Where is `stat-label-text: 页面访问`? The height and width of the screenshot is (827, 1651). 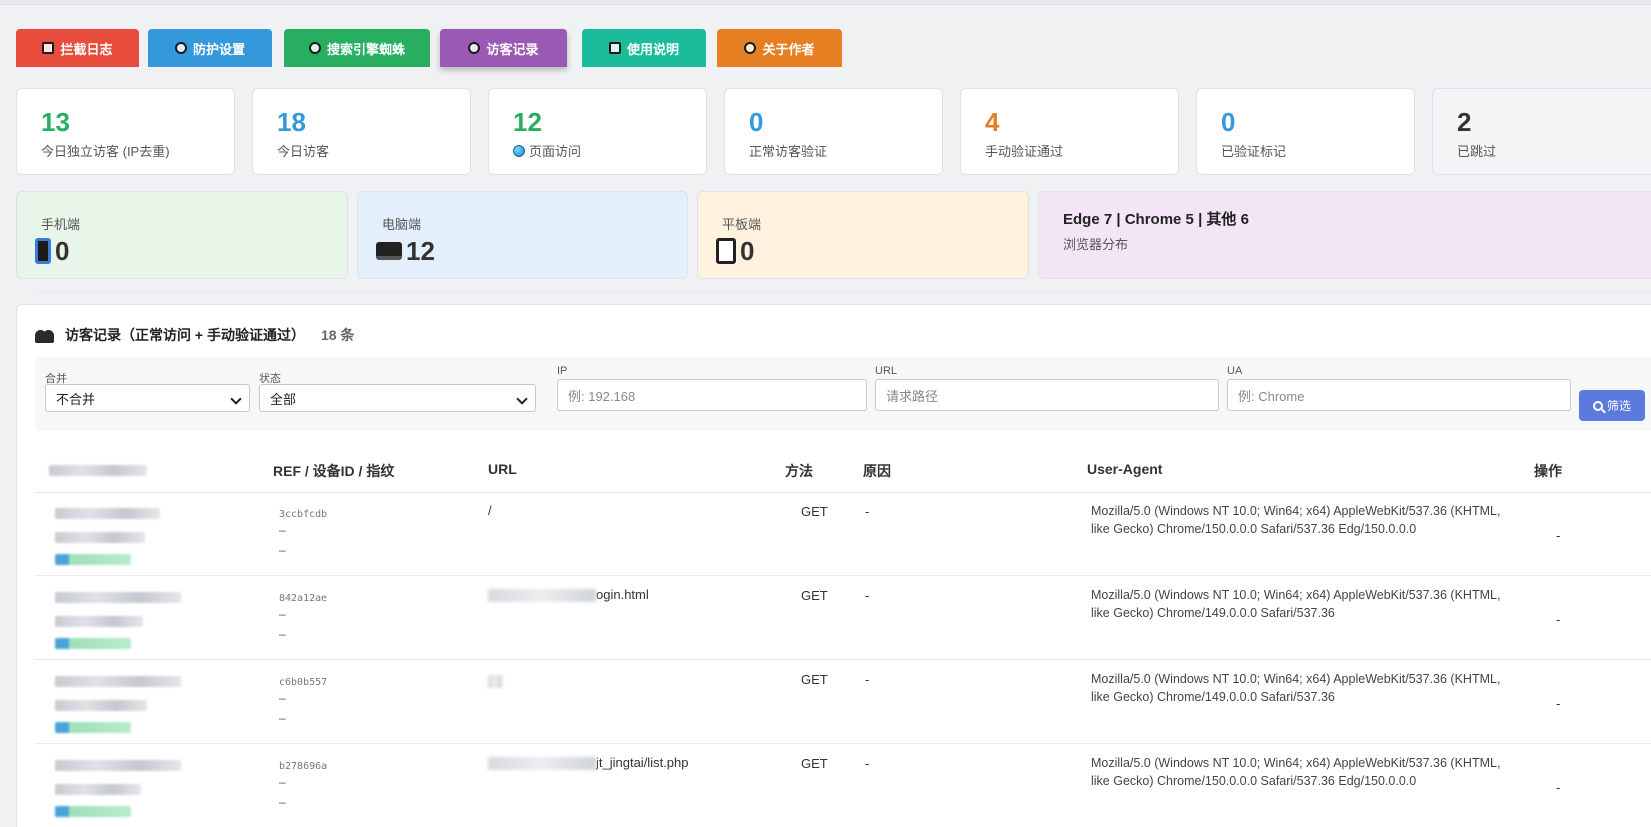 stat-label-text: 页面访问 is located at coordinates (555, 151).